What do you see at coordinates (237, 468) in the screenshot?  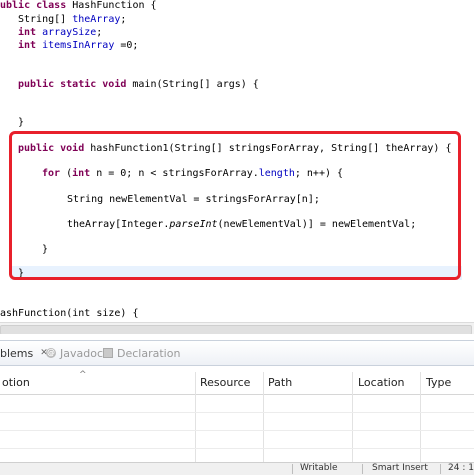 I see `status-bar: Writable Smart Insert 24 : 1` at bounding box center [237, 468].